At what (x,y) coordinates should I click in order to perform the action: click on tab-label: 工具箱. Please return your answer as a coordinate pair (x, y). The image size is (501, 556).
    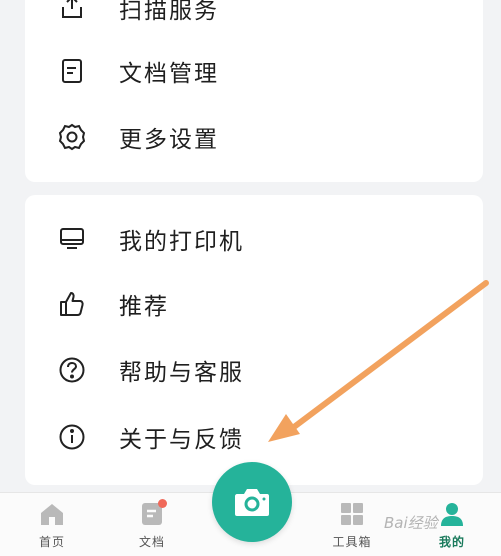
    Looking at the image, I should click on (352, 542).